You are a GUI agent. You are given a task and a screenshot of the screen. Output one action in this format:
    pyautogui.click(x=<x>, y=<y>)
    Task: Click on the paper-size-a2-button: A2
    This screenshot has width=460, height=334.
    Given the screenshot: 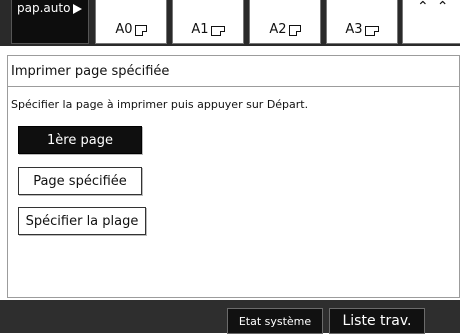 What is the action you would take?
    pyautogui.click(x=285, y=22)
    